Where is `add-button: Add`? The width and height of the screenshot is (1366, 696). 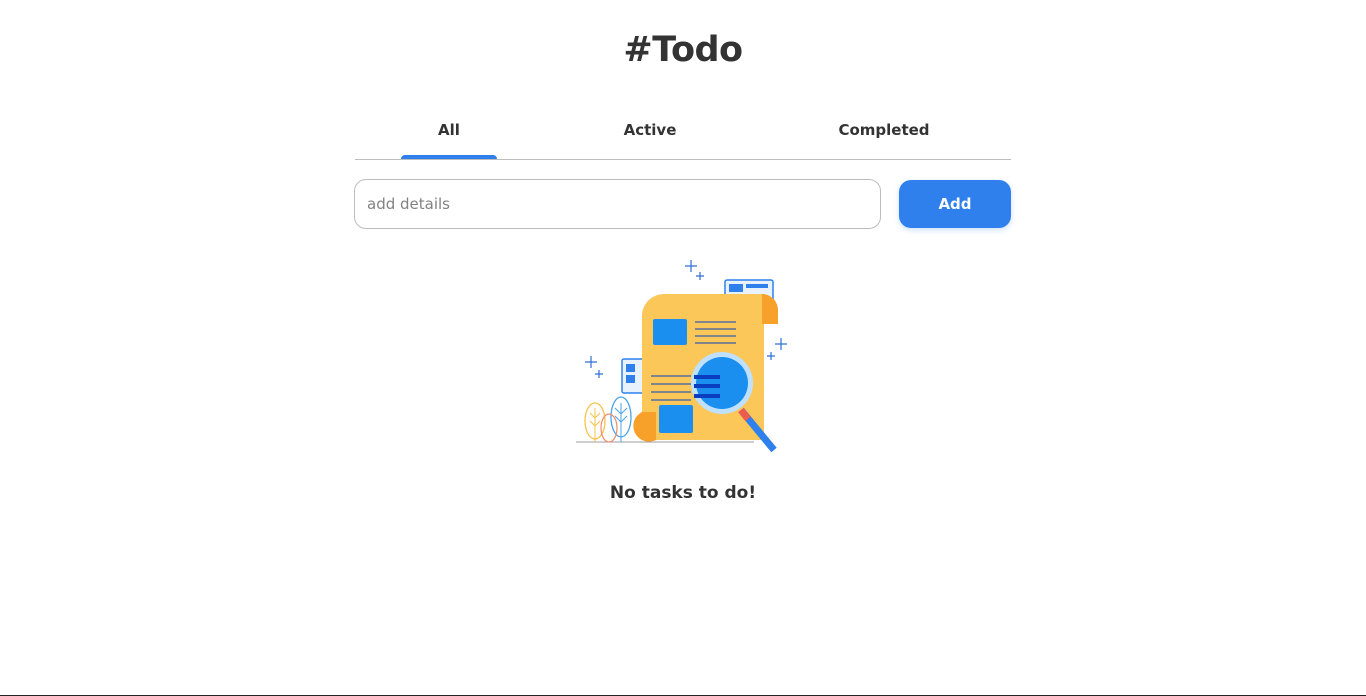 add-button: Add is located at coordinates (955, 204).